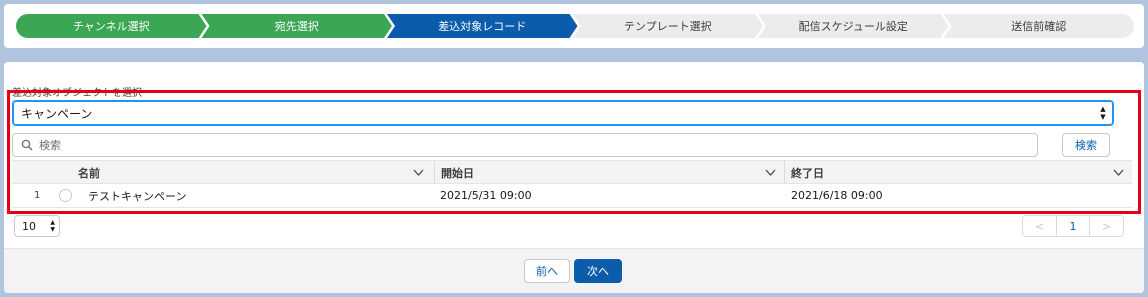 This screenshot has width=1148, height=297. What do you see at coordinates (1106, 226) in the screenshot?
I see `next-page-button: >` at bounding box center [1106, 226].